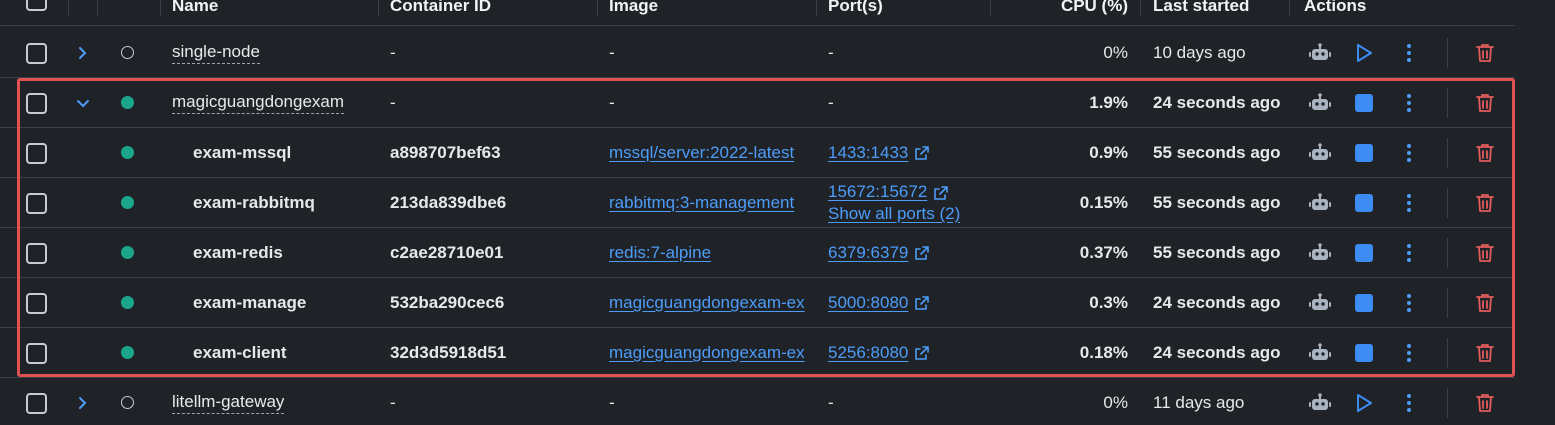 The width and height of the screenshot is (1555, 425). What do you see at coordinates (855, 13) in the screenshot?
I see `column-header-ports: Port(s)` at bounding box center [855, 13].